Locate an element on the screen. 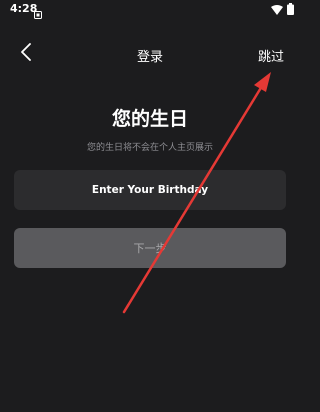 This screenshot has height=412, width=320. birthday-input: Enter Your Birthday is located at coordinates (150, 190).